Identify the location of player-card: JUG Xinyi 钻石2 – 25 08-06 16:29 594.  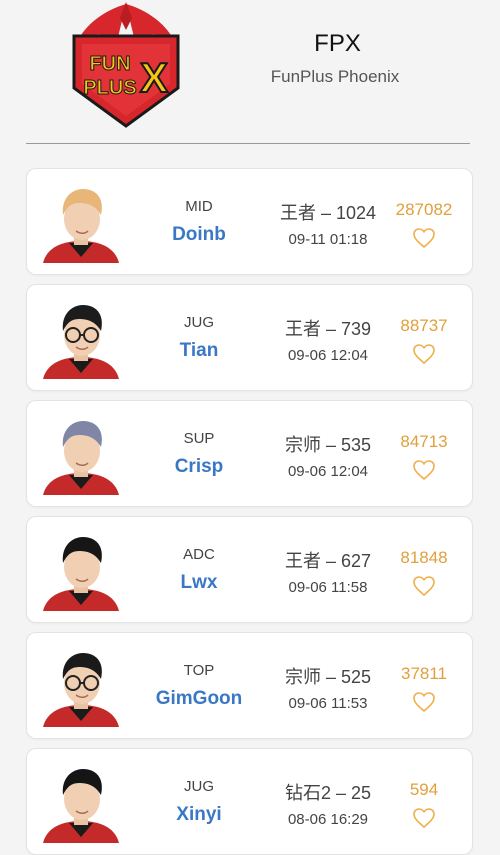
(249, 801).